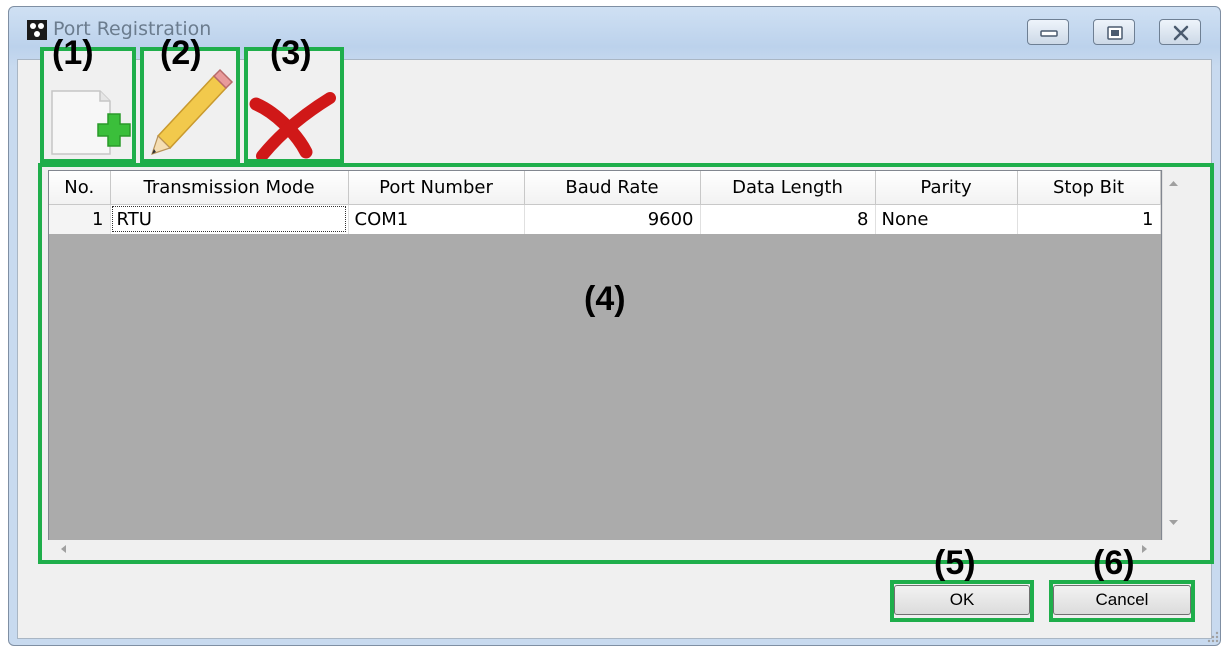 The width and height of the screenshot is (1229, 651). Describe the element at coordinates (955, 563) in the screenshot. I see `callout-label-5: (5)` at that location.